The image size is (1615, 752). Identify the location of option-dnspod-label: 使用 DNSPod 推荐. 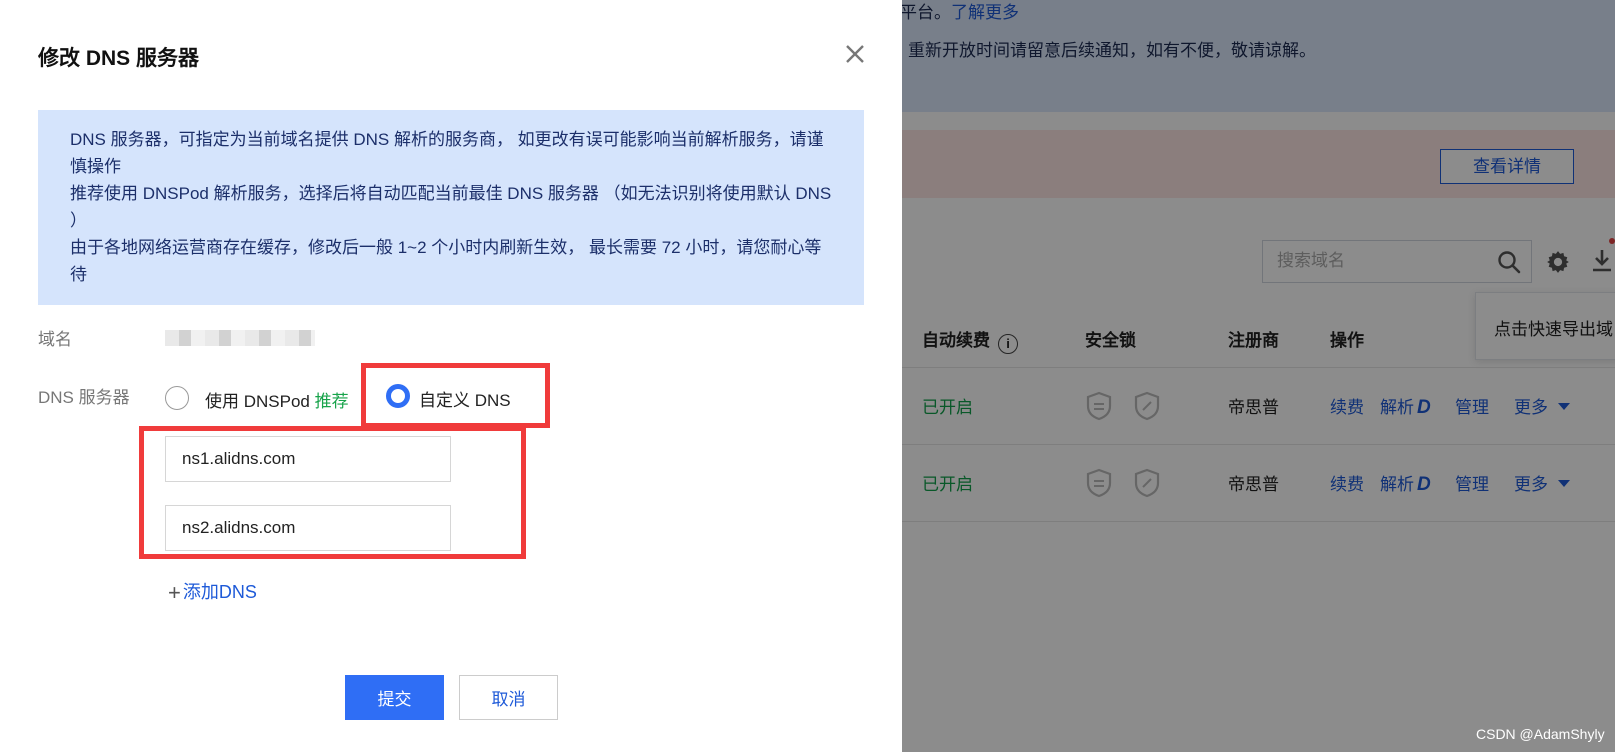
(277, 399).